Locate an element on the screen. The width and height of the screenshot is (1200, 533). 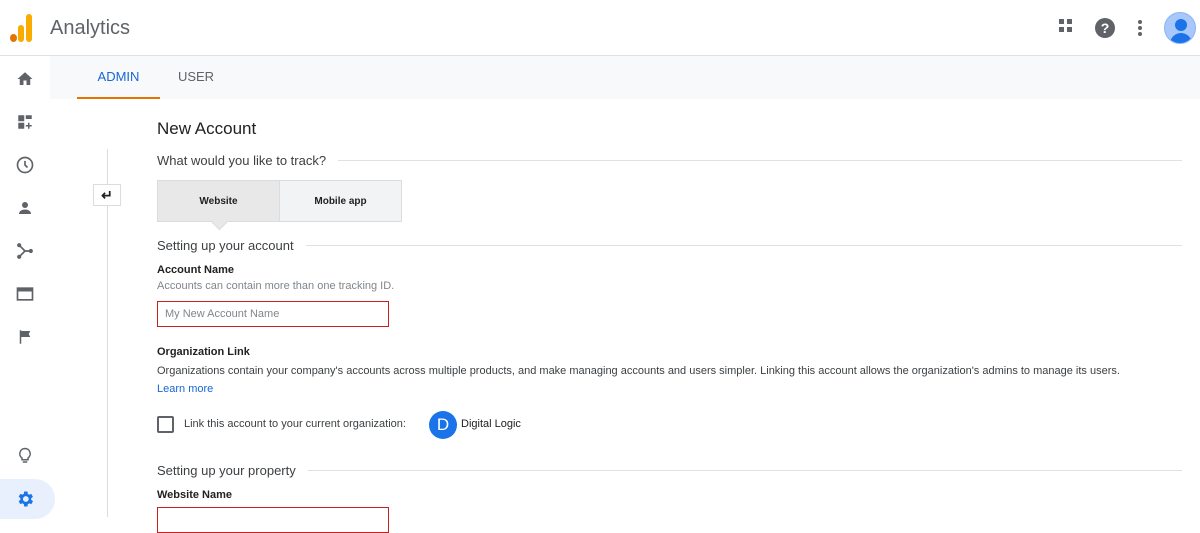
admin-gear-icon is located at coordinates (27, 499).